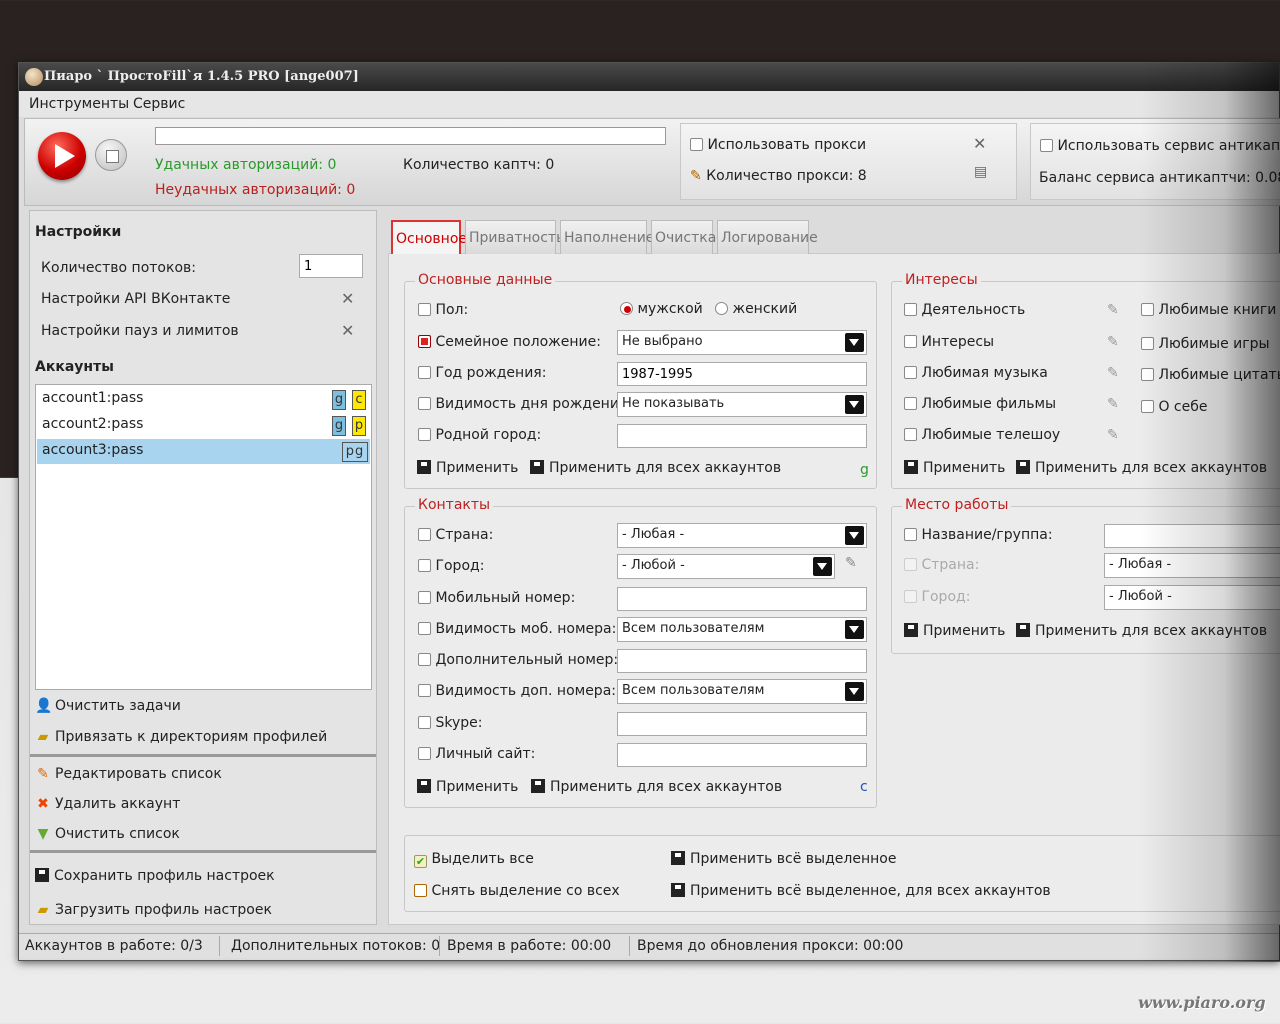  What do you see at coordinates (742, 724) in the screenshot?
I see `skype-input` at bounding box center [742, 724].